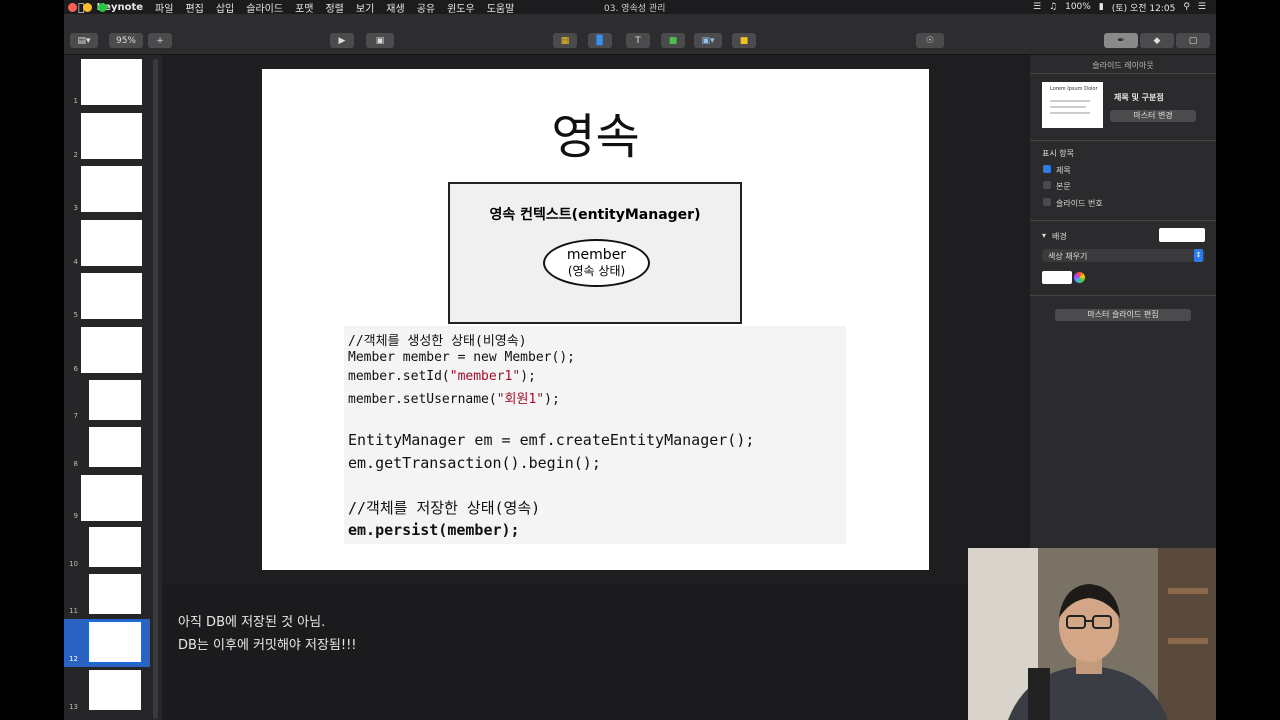  I want to click on menu-edit: 편집, so click(194, 7).